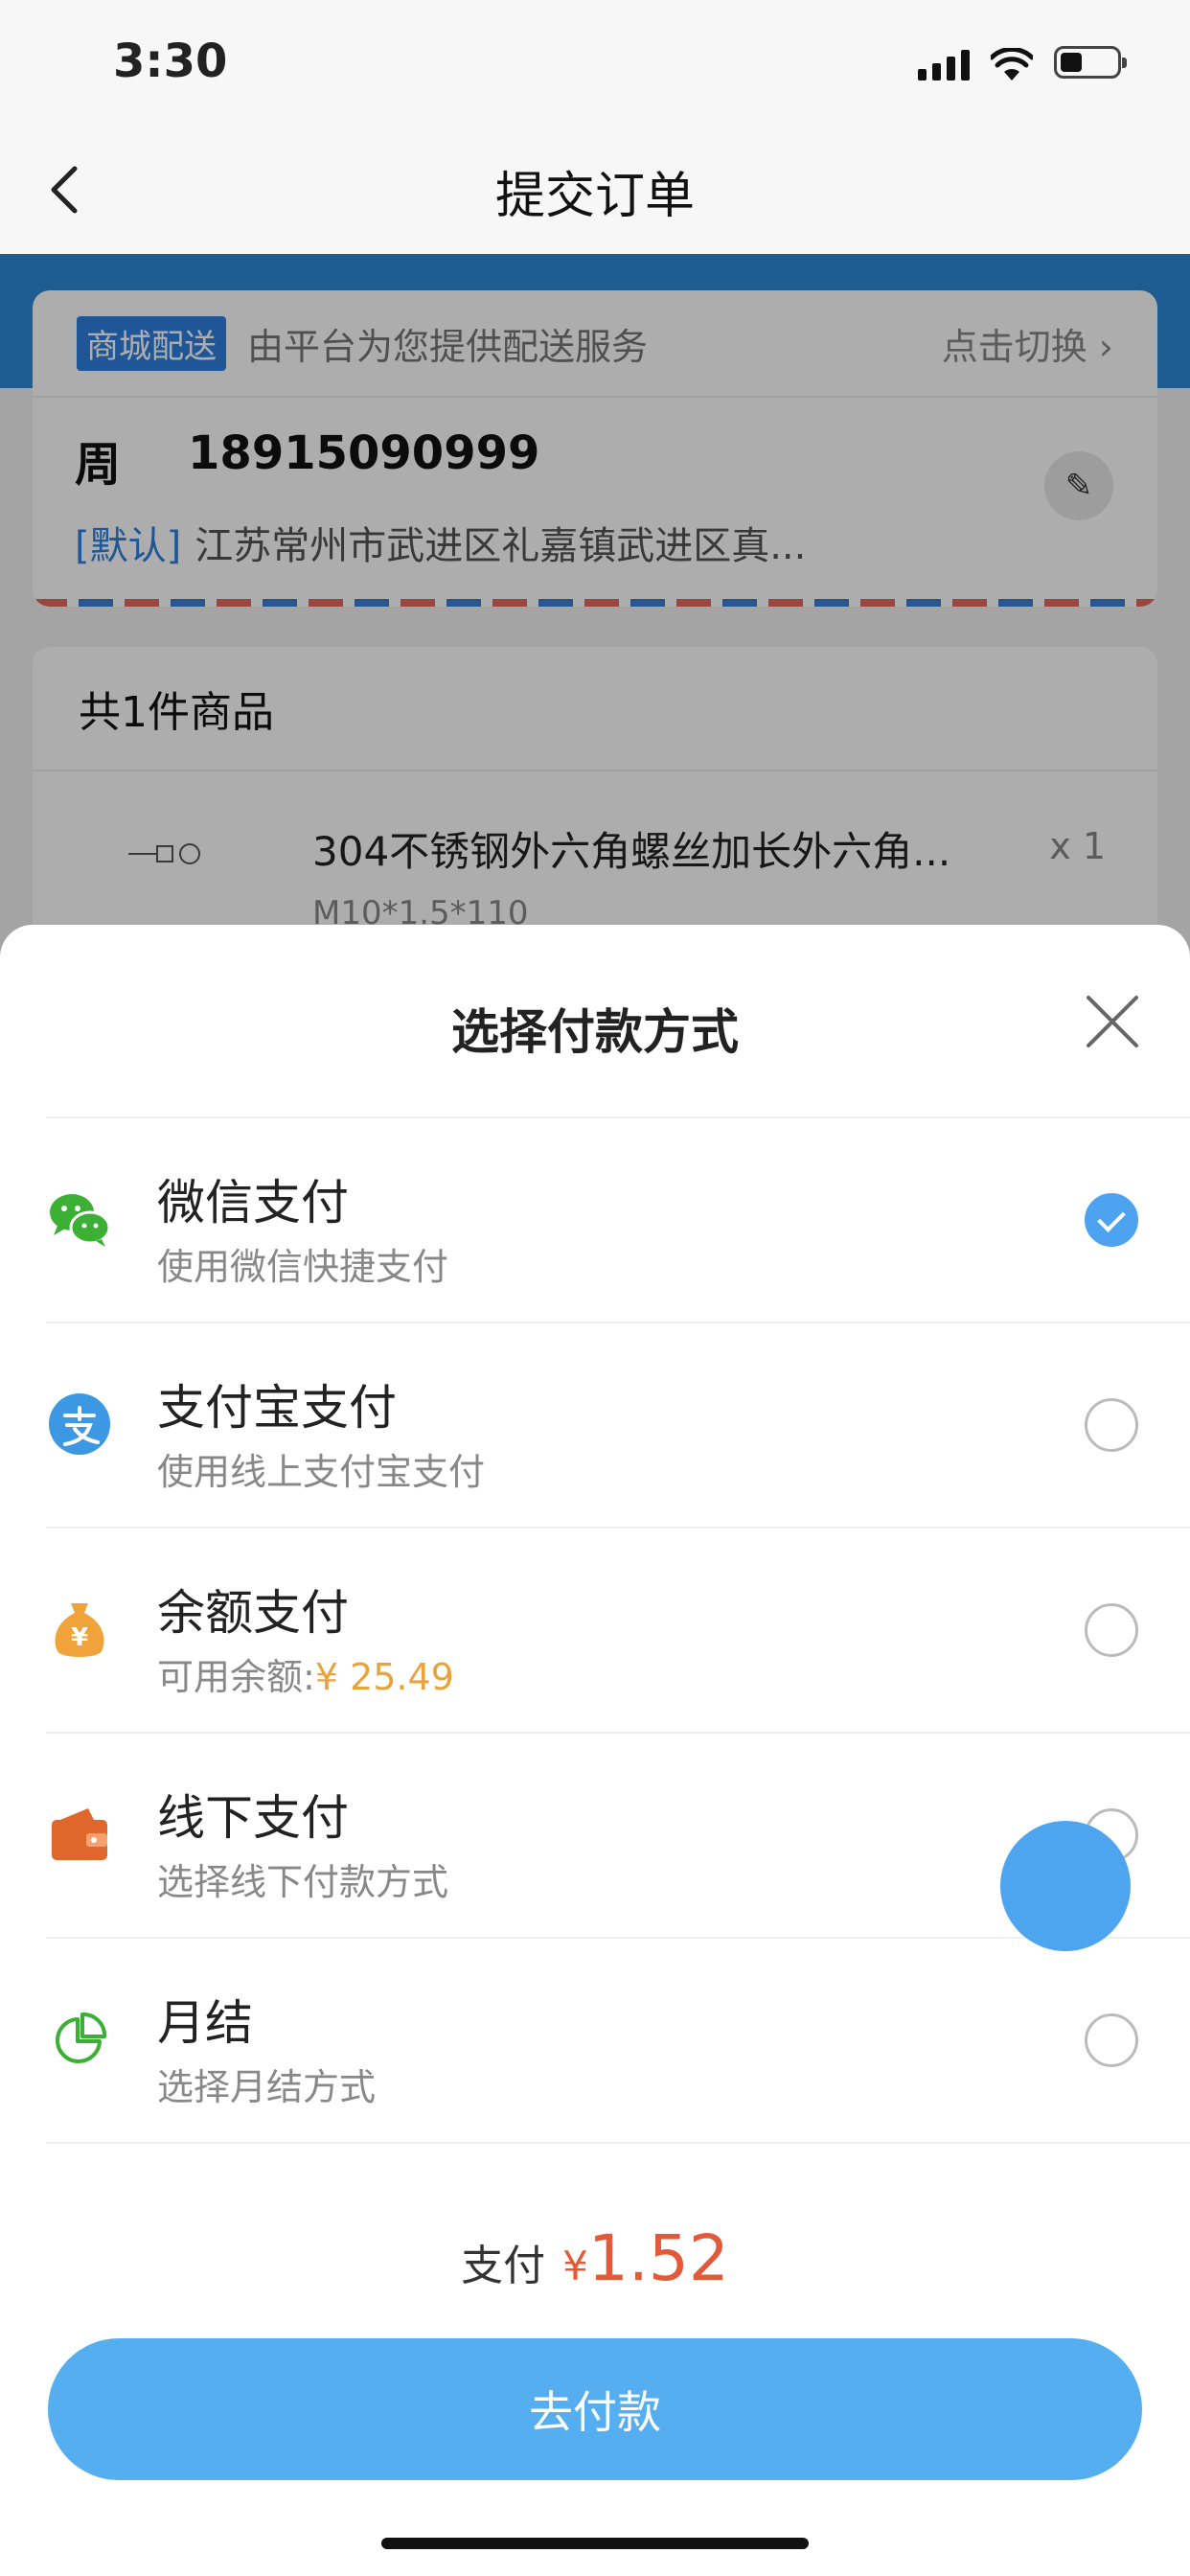 Image resolution: width=1190 pixels, height=2576 pixels. What do you see at coordinates (1066, 1886) in the screenshot?
I see `floating-assistive-button` at bounding box center [1066, 1886].